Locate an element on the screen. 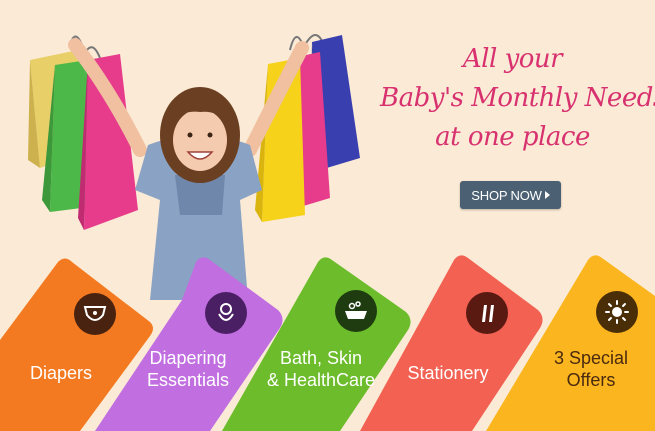 This screenshot has width=655, height=431. category-label-diapers: Diapers is located at coordinates (61, 373).